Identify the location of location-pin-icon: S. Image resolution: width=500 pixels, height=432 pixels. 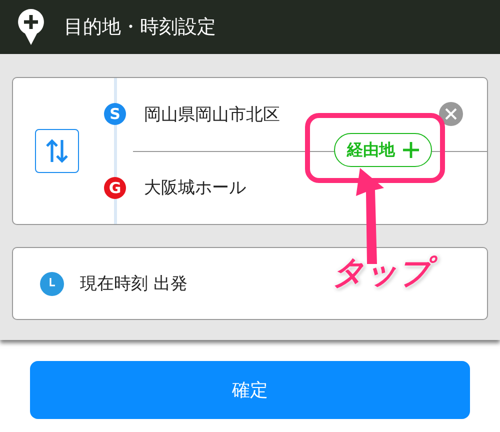
(115, 114).